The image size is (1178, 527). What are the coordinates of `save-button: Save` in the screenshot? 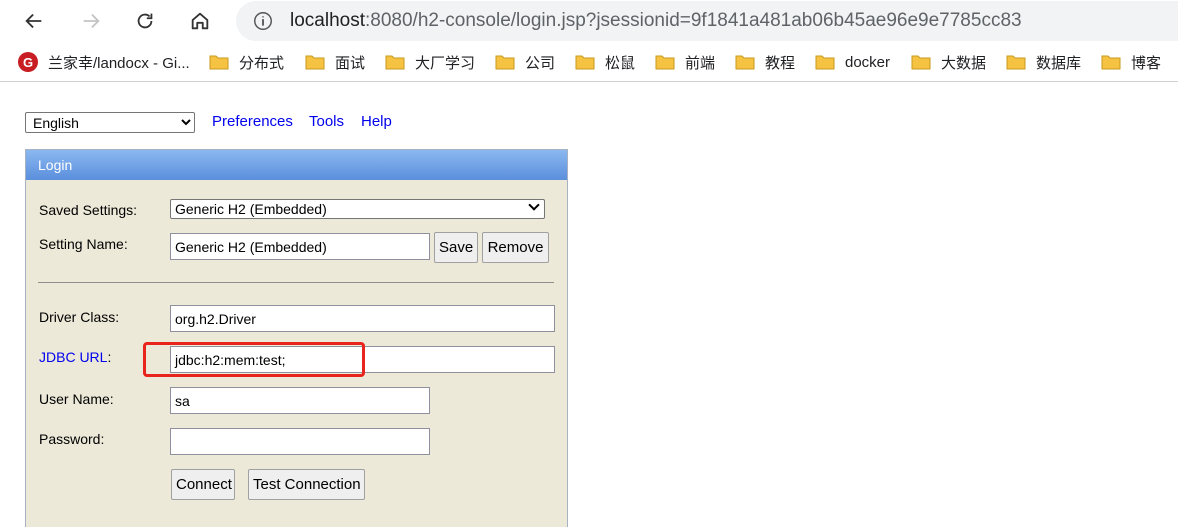 It's located at (456, 247).